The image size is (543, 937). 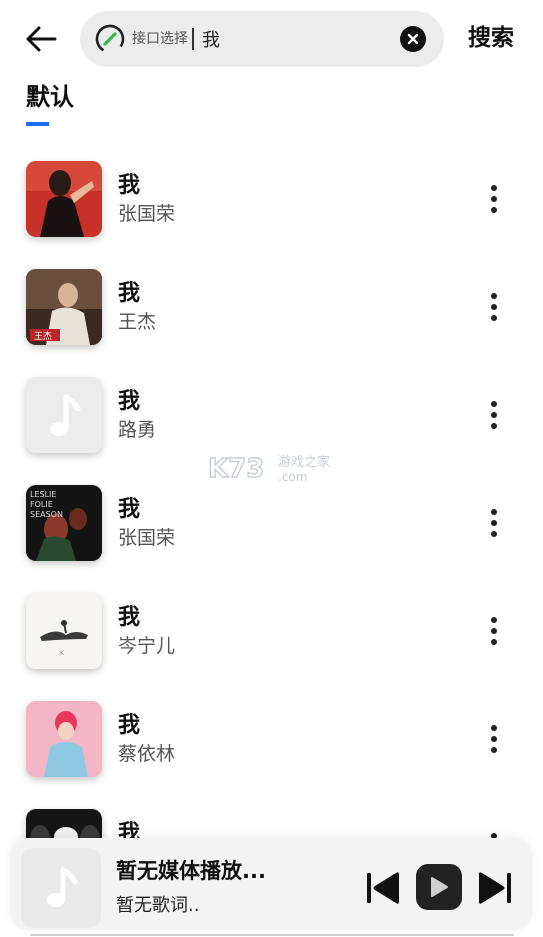 What do you see at coordinates (160, 39) in the screenshot?
I see `api-select-label: 接口选择` at bounding box center [160, 39].